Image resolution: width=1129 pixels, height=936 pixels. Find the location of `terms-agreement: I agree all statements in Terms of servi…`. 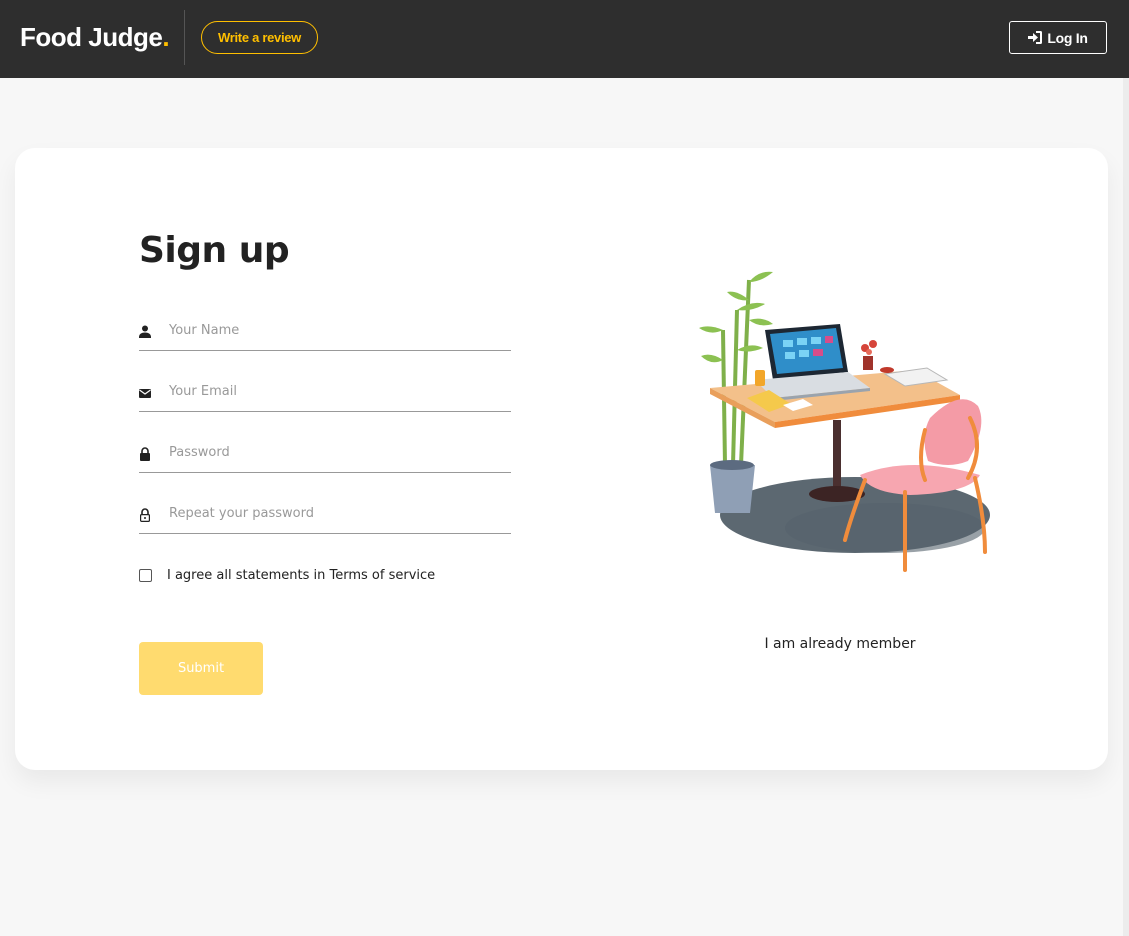

terms-agreement: I agree all statements in Terms of servi… is located at coordinates (287, 575).